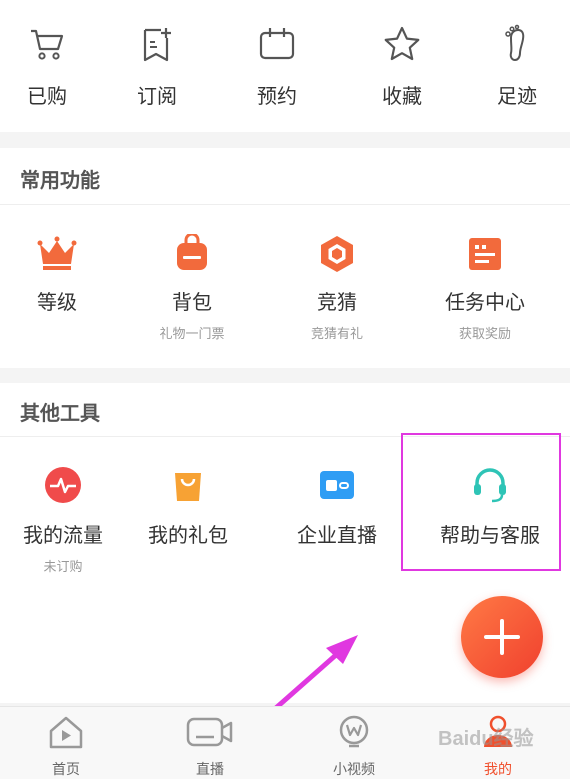 The height and width of the screenshot is (779, 570). What do you see at coordinates (63, 485) in the screenshot?
I see `traffic-icon` at bounding box center [63, 485].